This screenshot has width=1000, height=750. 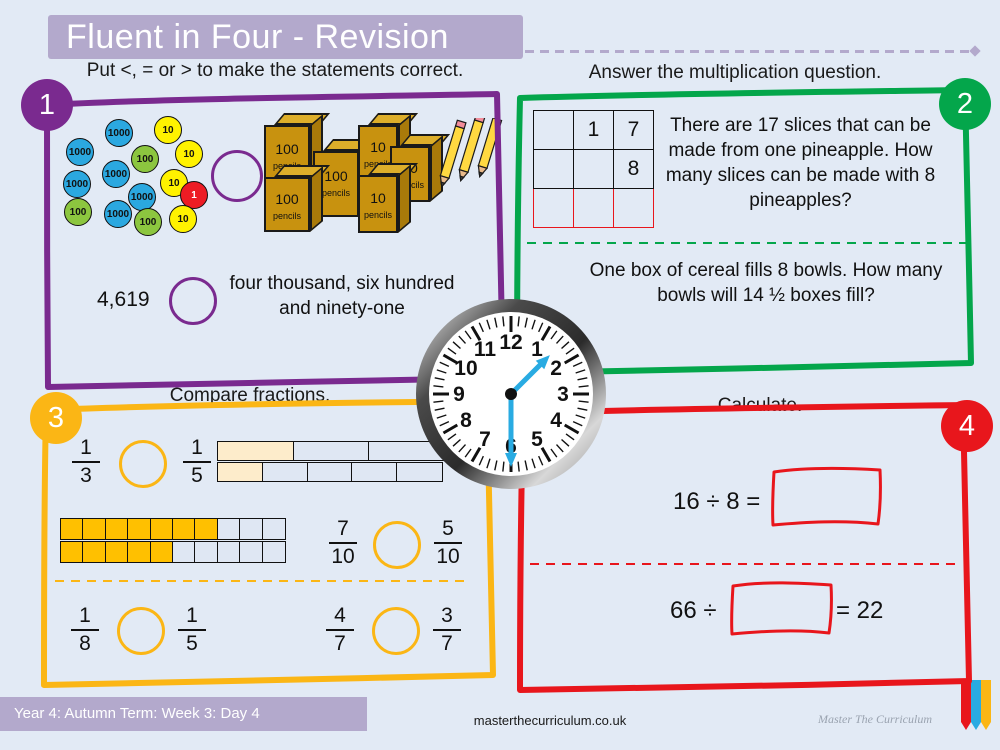 I want to click on clock-numeral: 12, so click(x=510, y=342).